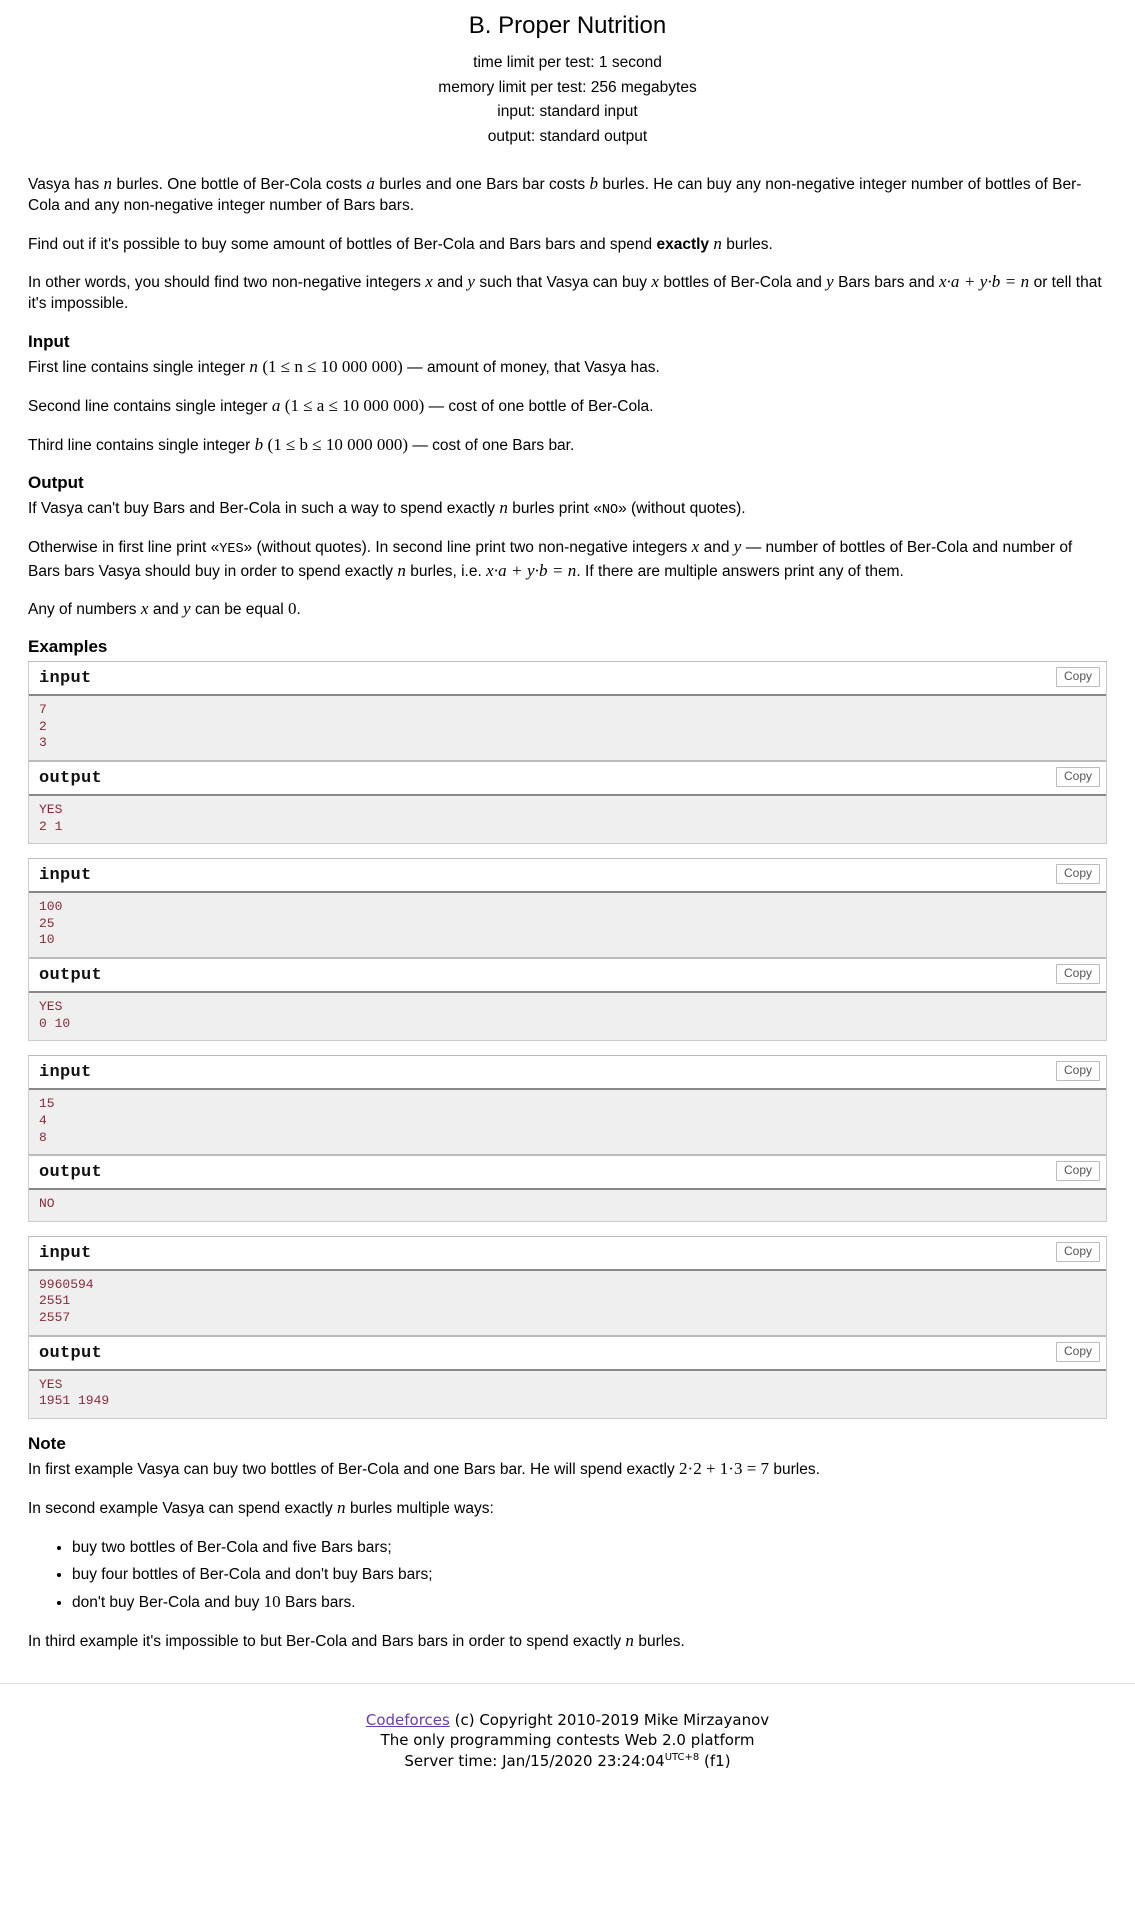 The height and width of the screenshot is (1917, 1135). Describe the element at coordinates (298, 610) in the screenshot. I see `output-text: .` at that location.